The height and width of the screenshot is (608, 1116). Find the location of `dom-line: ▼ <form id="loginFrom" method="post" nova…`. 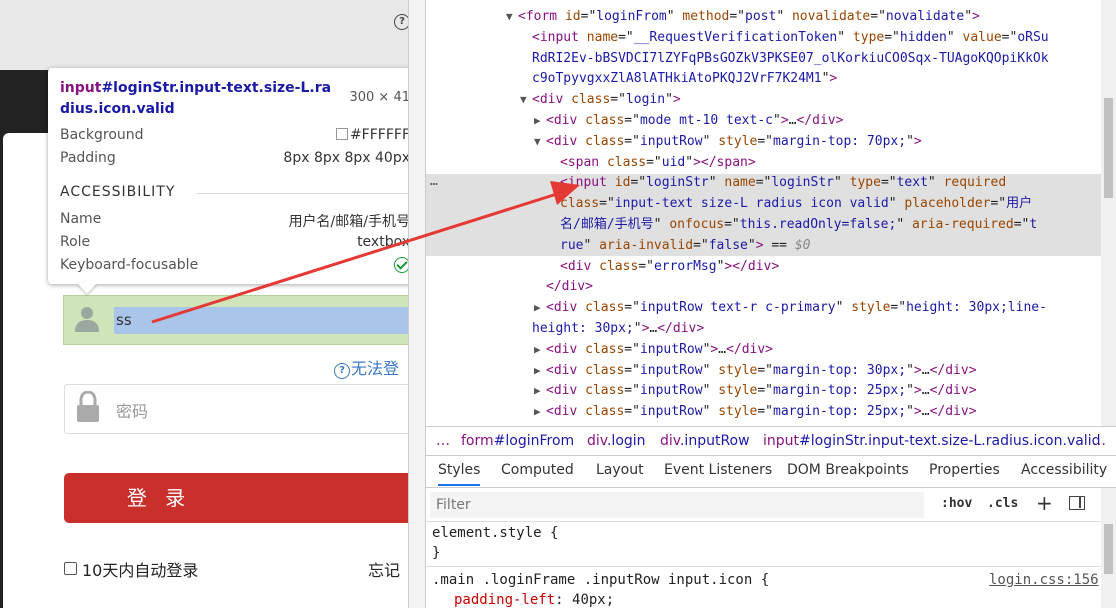

dom-line: ▼ <form id="loginFrom" method="post" nova… is located at coordinates (743, 17).